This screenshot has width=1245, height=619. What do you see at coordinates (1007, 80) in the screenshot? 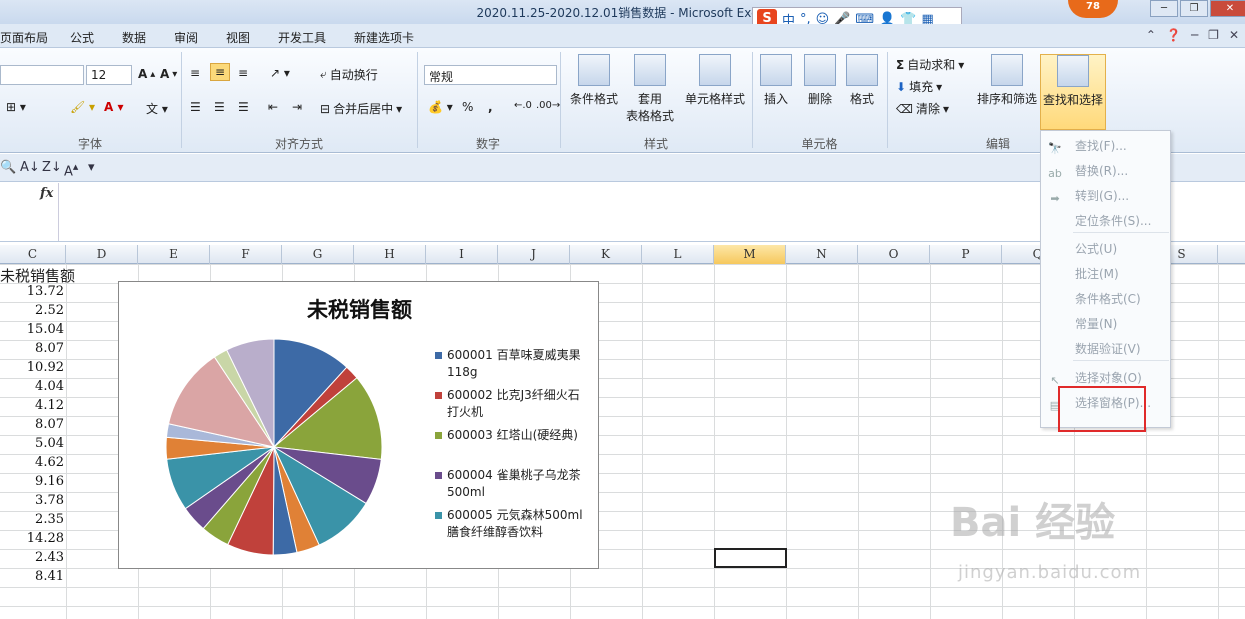
I see `sort-filter-button: 排序和筛选` at bounding box center [1007, 80].